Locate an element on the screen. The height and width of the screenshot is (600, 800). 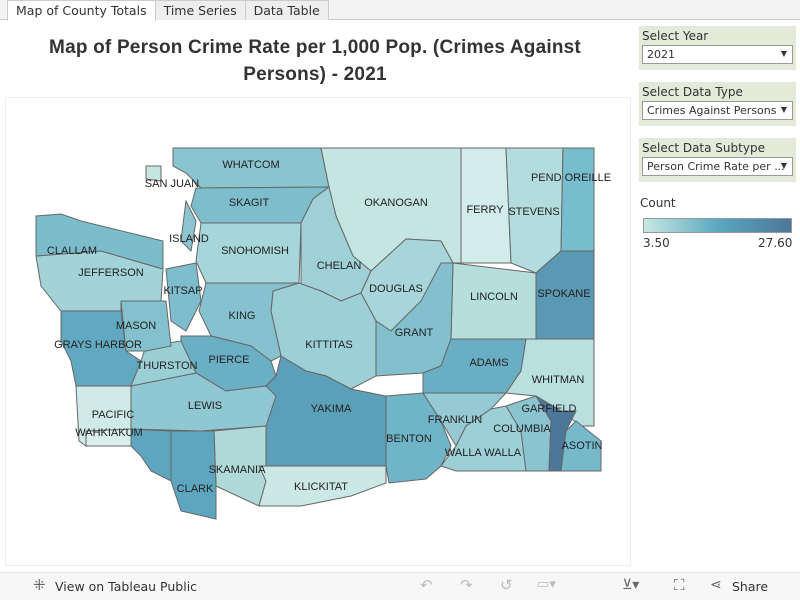
tab-map: Map of County Totals is located at coordinates (81, 10).